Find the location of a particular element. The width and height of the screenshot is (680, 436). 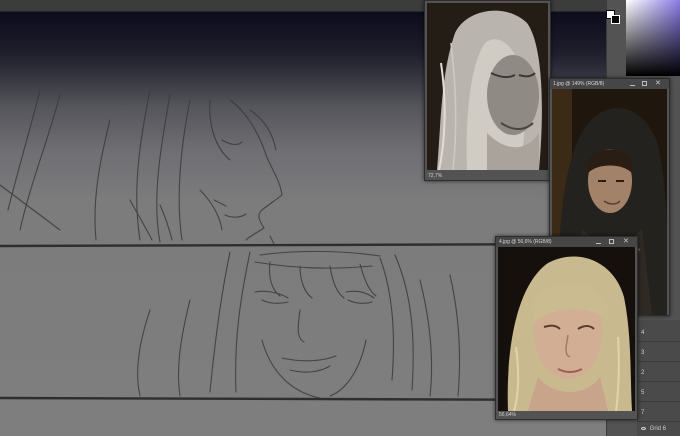

layer-label: 7 is located at coordinates (643, 413).